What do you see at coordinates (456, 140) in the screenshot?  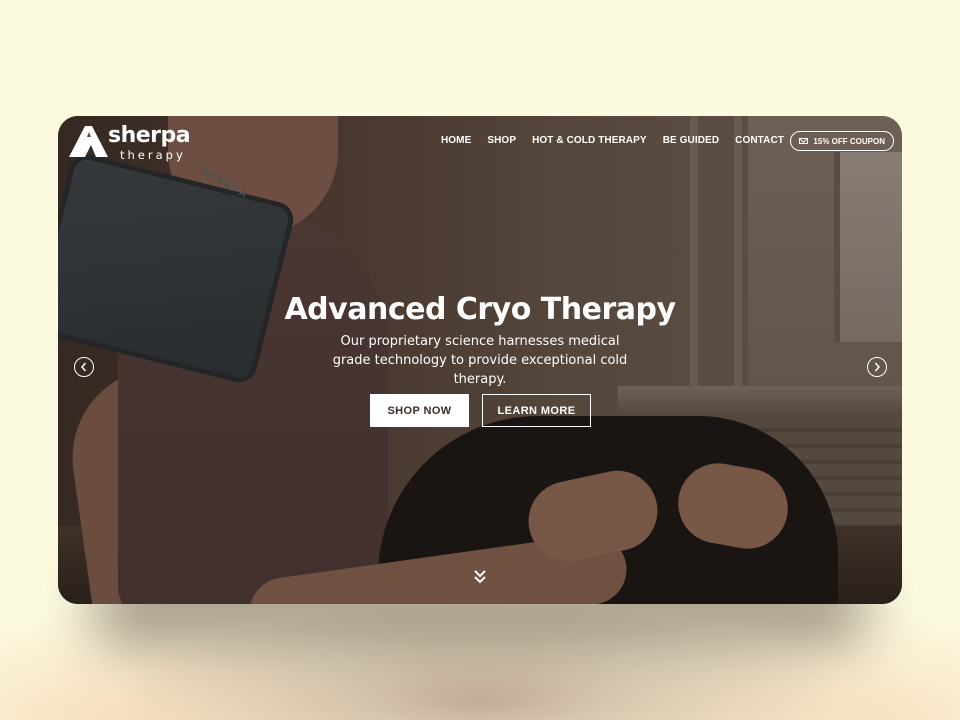 I see `nav-item-home: HOME` at bounding box center [456, 140].